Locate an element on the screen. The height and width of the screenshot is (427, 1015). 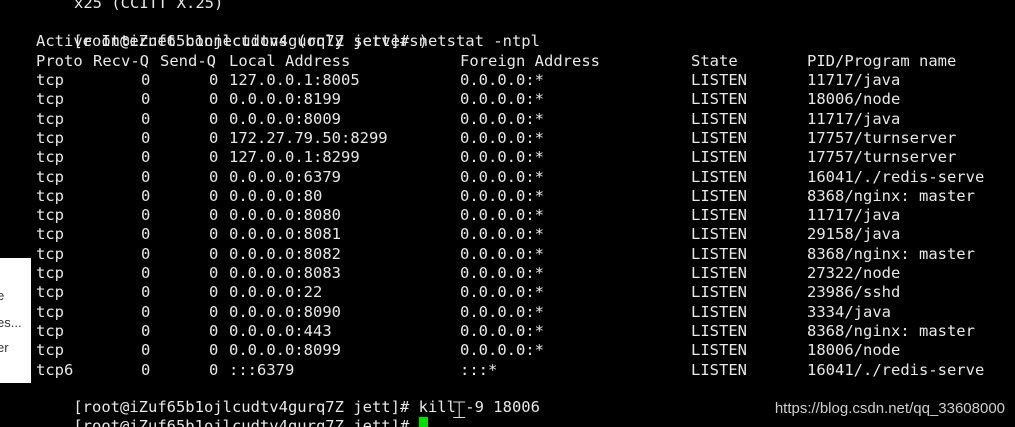
mouse-ibeam-icon: ⌶ is located at coordinates (459, 410).